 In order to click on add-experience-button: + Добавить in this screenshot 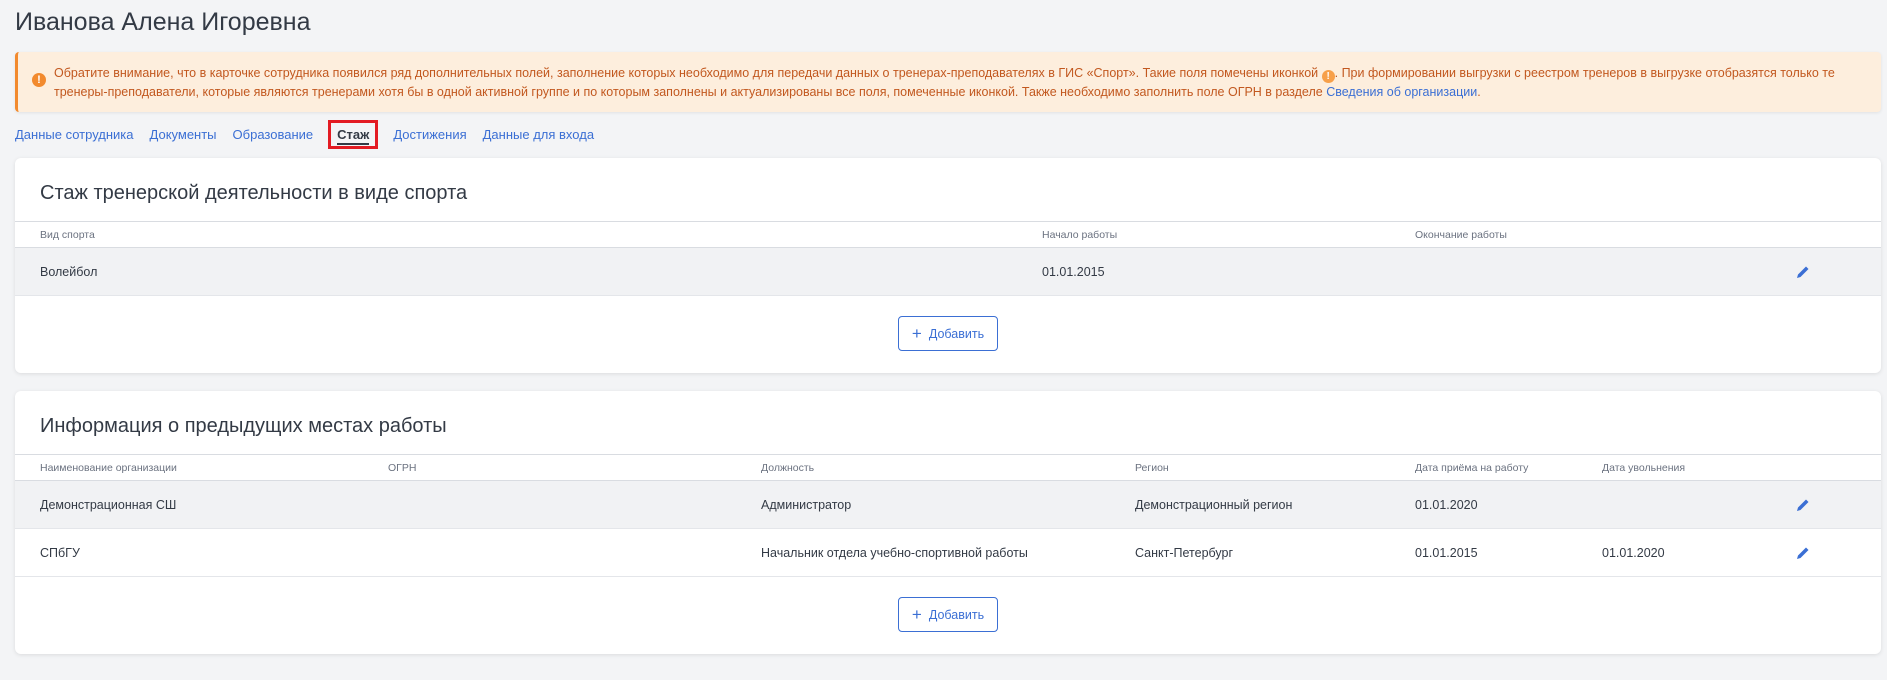, I will do `click(948, 333)`.